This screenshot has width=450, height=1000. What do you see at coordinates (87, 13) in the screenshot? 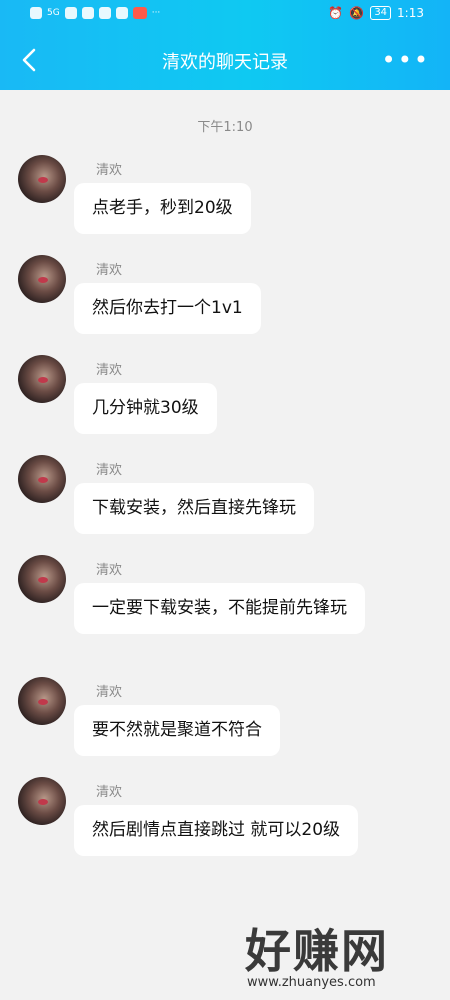
I see `wechat-icon` at bounding box center [87, 13].